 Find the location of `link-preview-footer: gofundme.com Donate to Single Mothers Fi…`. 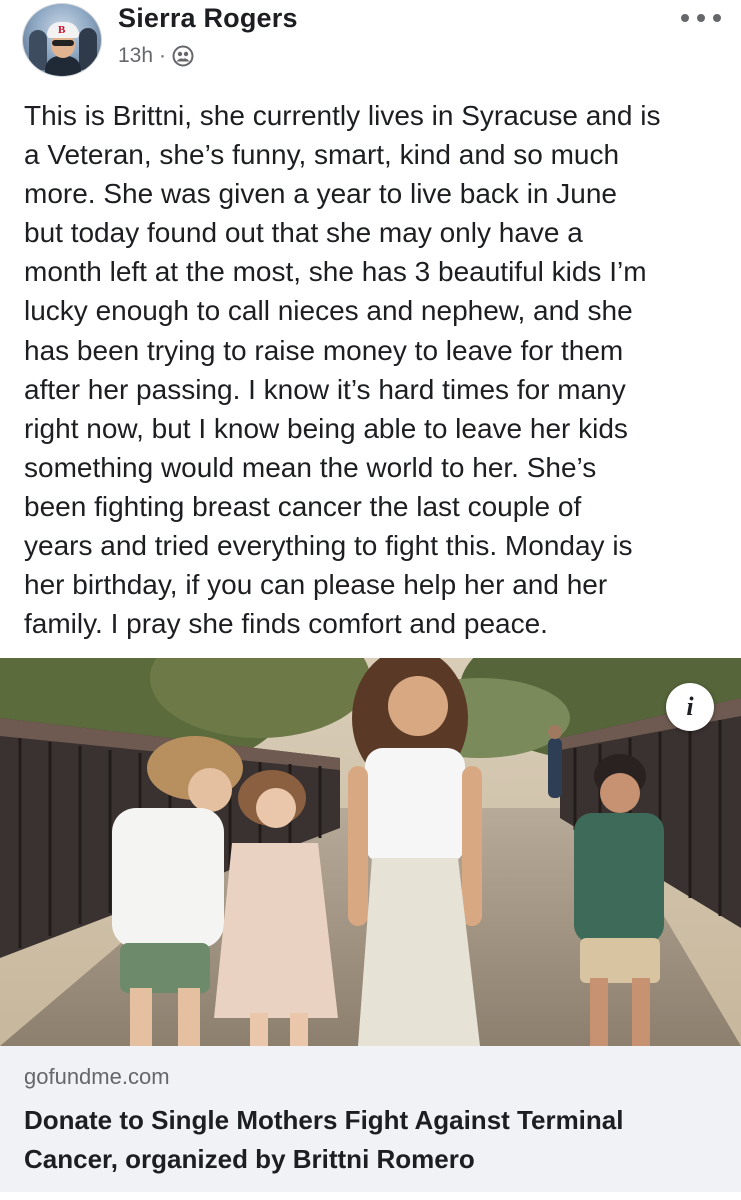

link-preview-footer: gofundme.com Donate to Single Mothers Fi… is located at coordinates (370, 1119).